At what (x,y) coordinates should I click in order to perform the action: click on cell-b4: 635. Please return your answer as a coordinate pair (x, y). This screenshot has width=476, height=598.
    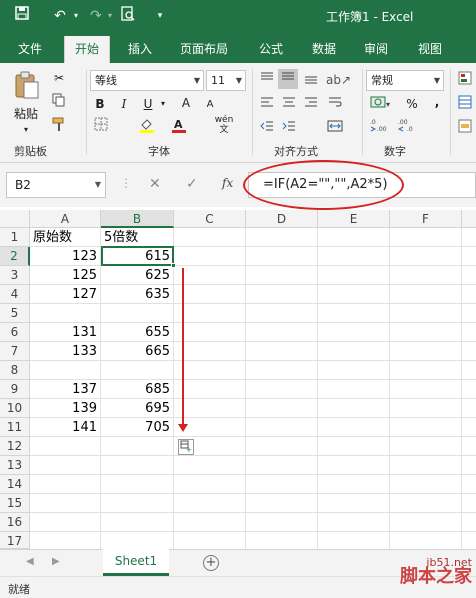
    Looking at the image, I should click on (137, 294).